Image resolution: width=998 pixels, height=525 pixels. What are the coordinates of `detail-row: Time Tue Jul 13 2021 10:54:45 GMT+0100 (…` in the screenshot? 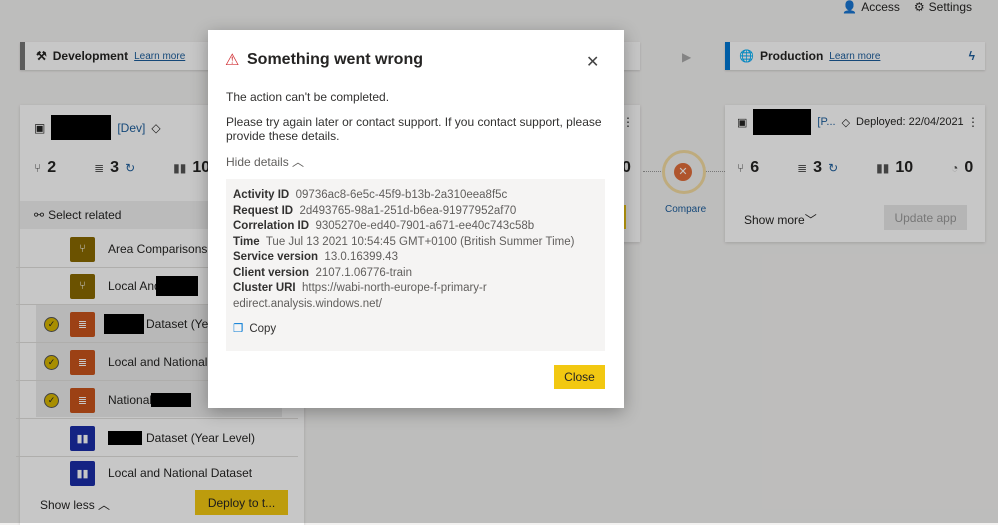 It's located at (404, 241).